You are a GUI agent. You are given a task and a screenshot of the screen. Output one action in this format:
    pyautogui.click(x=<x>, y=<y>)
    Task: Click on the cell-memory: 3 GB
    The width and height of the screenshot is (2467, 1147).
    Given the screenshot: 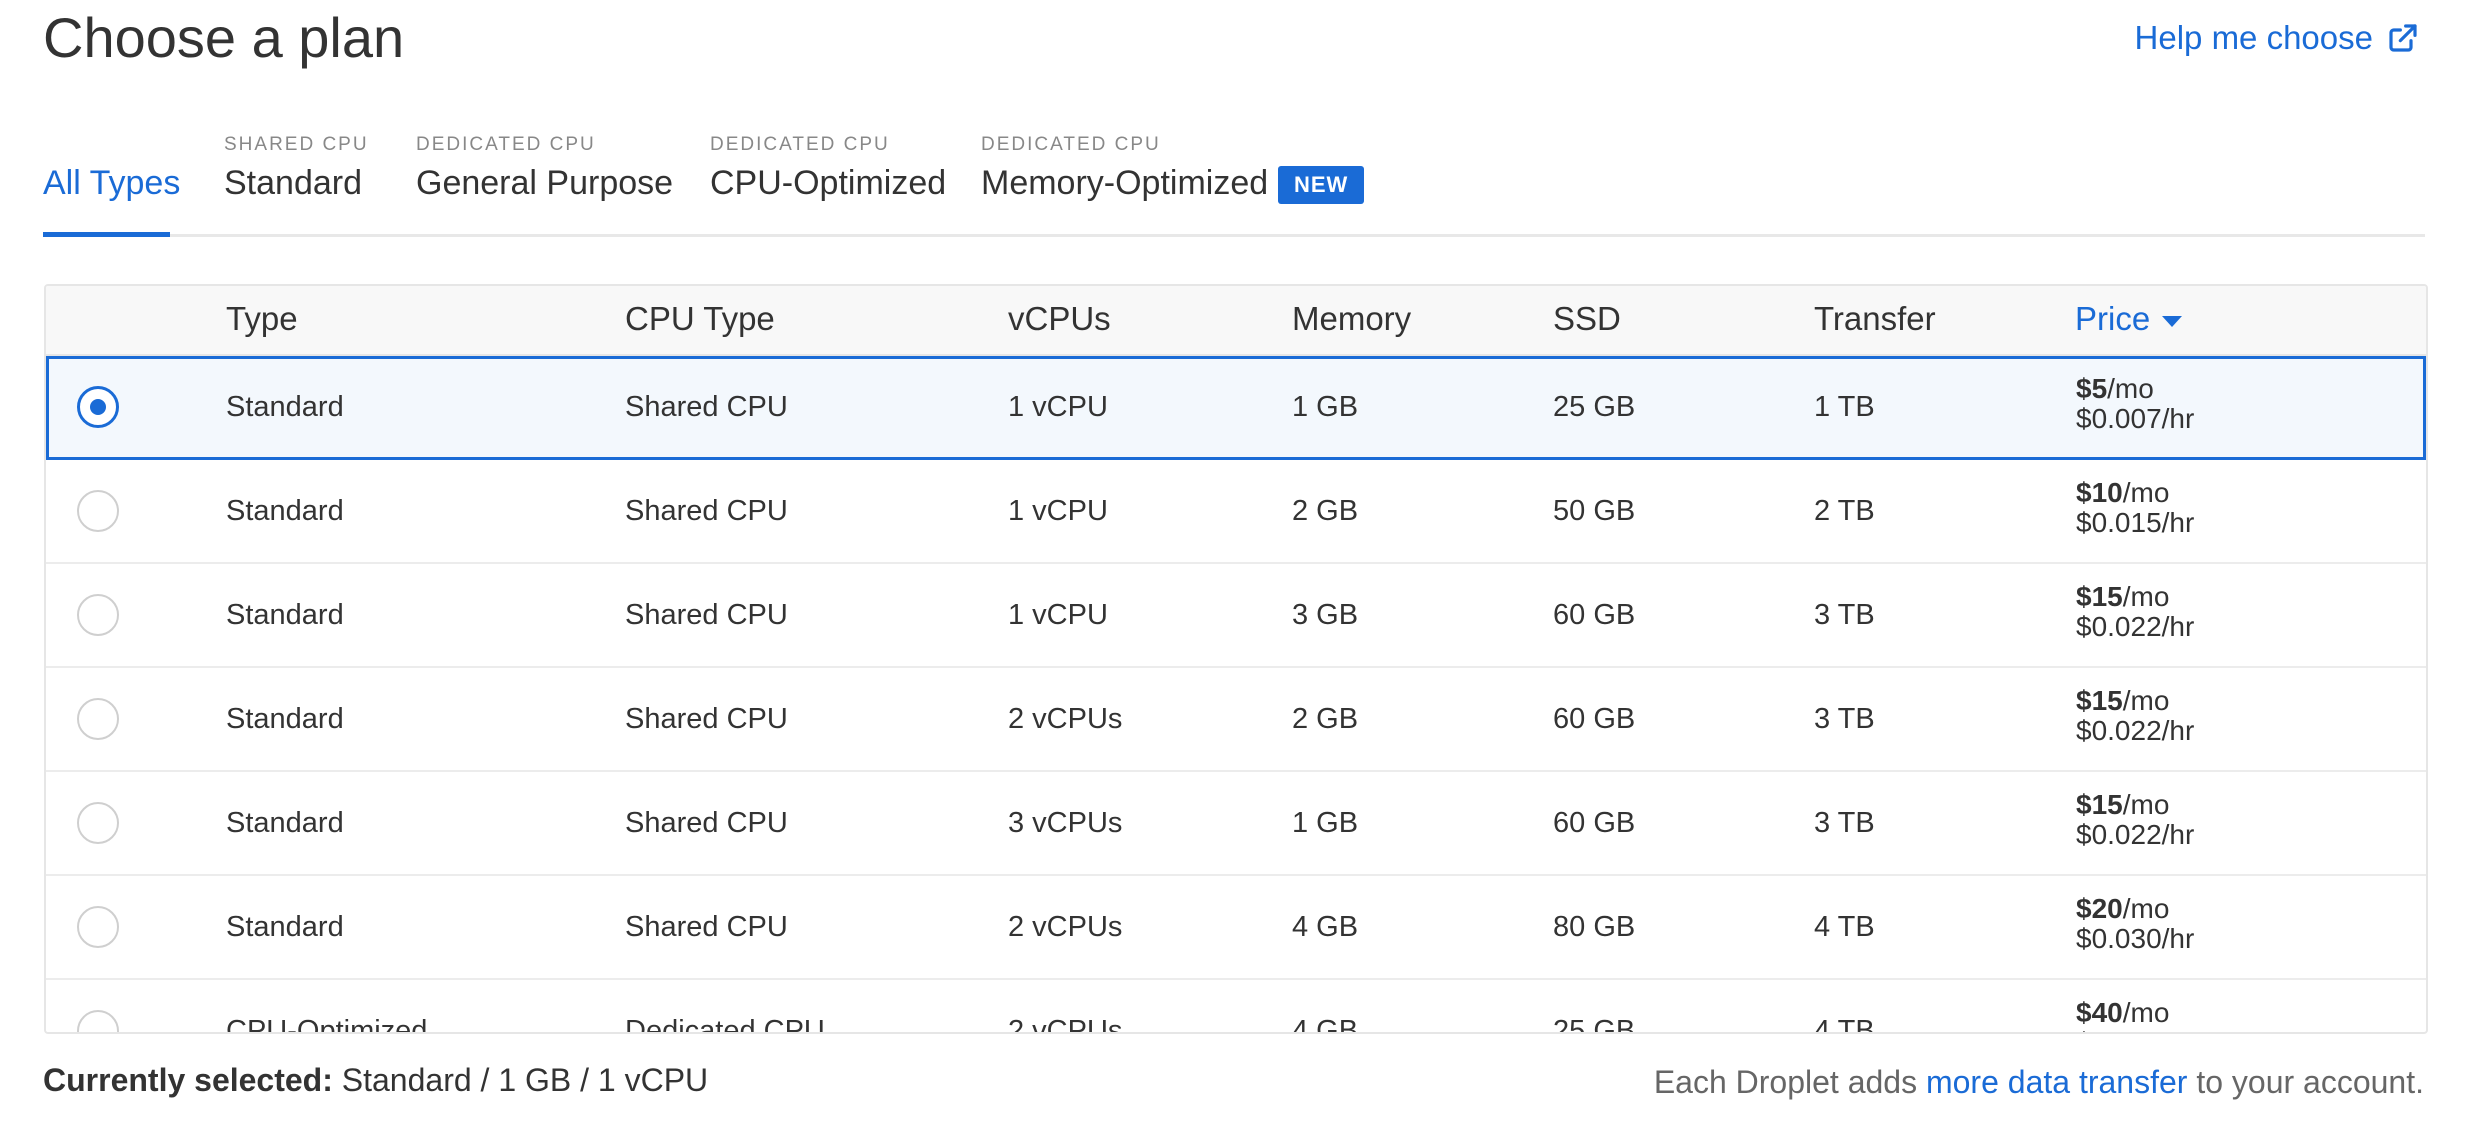 What is the action you would take?
    pyautogui.click(x=1325, y=615)
    